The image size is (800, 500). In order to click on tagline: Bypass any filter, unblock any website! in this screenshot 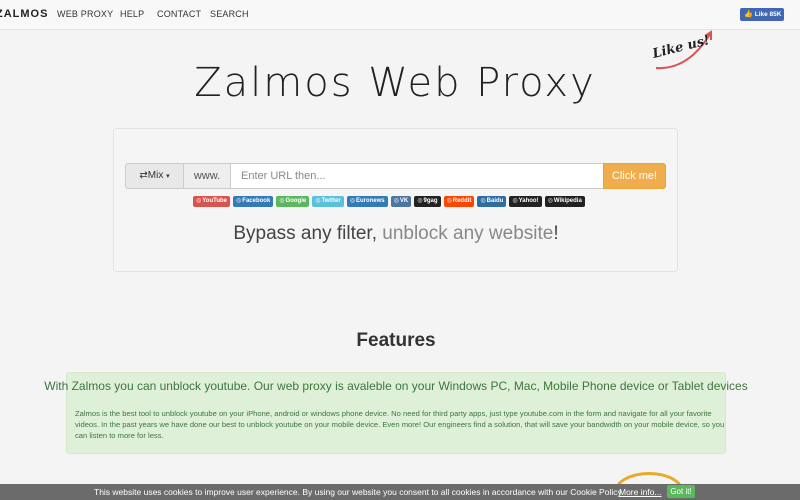, I will do `click(396, 233)`.